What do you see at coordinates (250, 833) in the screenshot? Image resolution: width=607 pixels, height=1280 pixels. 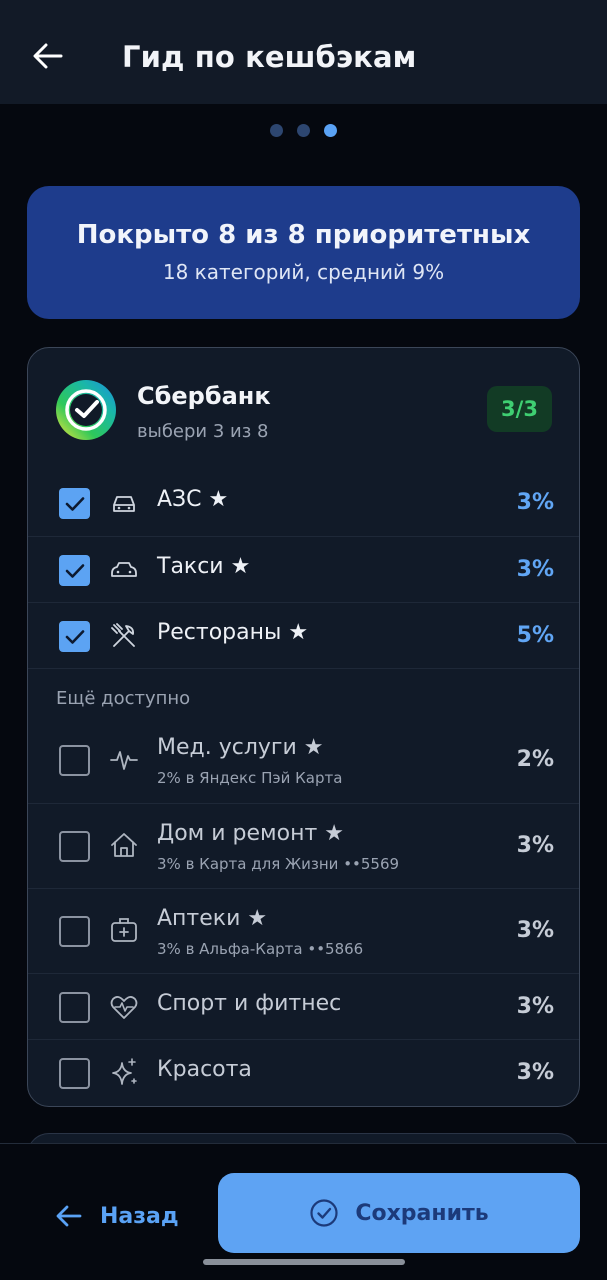 I see `category-label: Дом и ремонт ★` at bounding box center [250, 833].